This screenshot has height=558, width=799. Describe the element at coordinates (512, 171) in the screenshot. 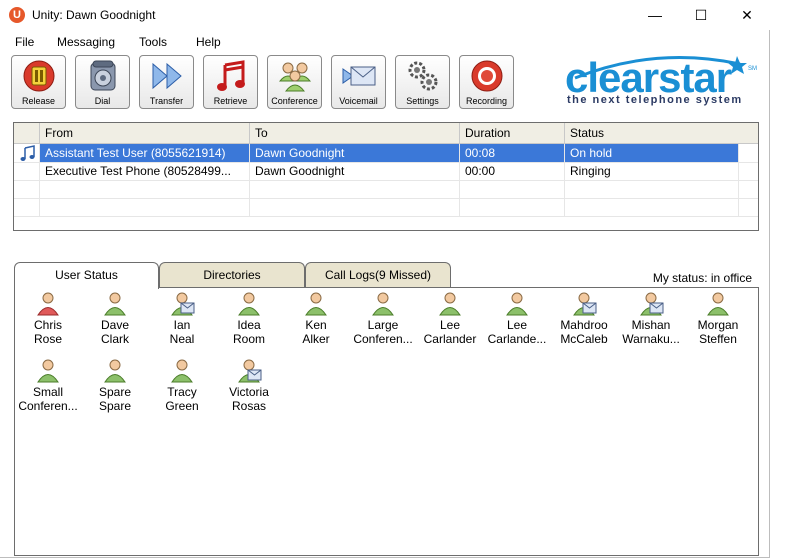

I see `call-duration: 00:00` at that location.